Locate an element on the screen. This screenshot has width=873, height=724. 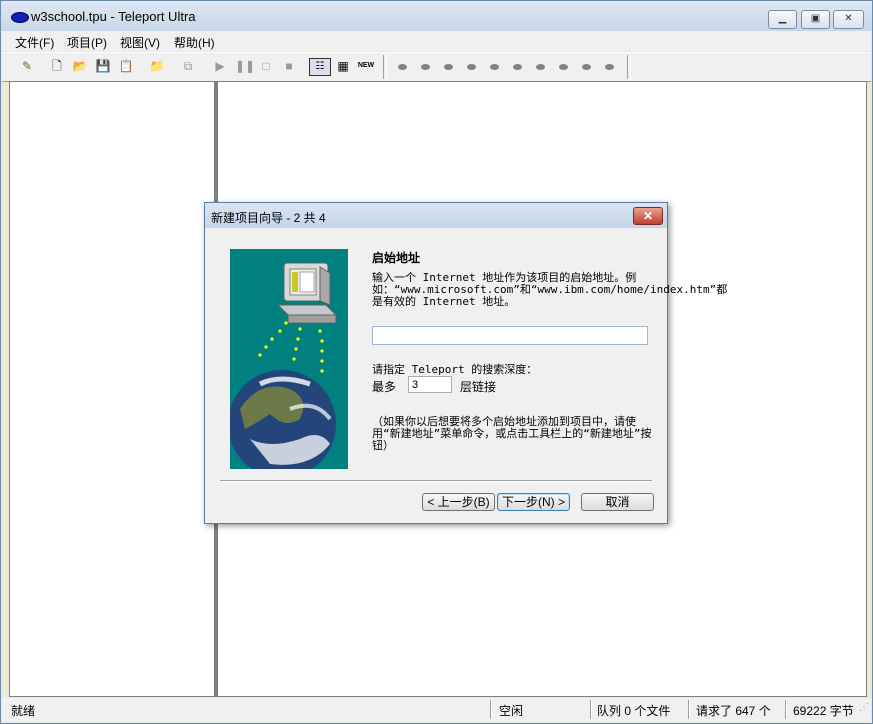
menu-view: 视图(V) is located at coordinates (140, 42).